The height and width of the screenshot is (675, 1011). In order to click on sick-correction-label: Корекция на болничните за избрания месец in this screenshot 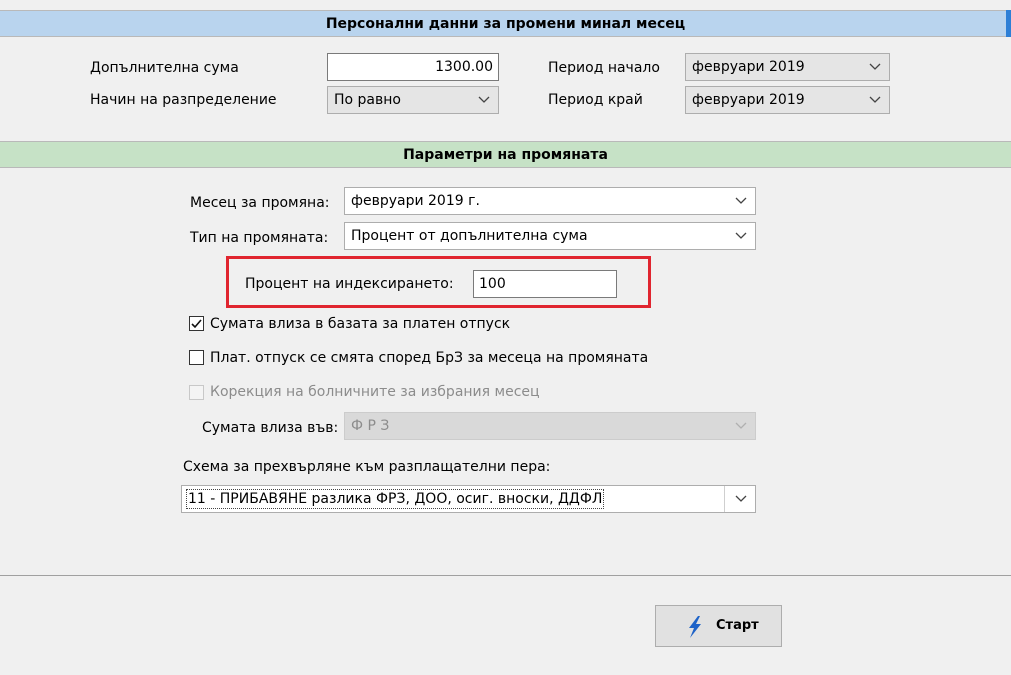, I will do `click(375, 392)`.